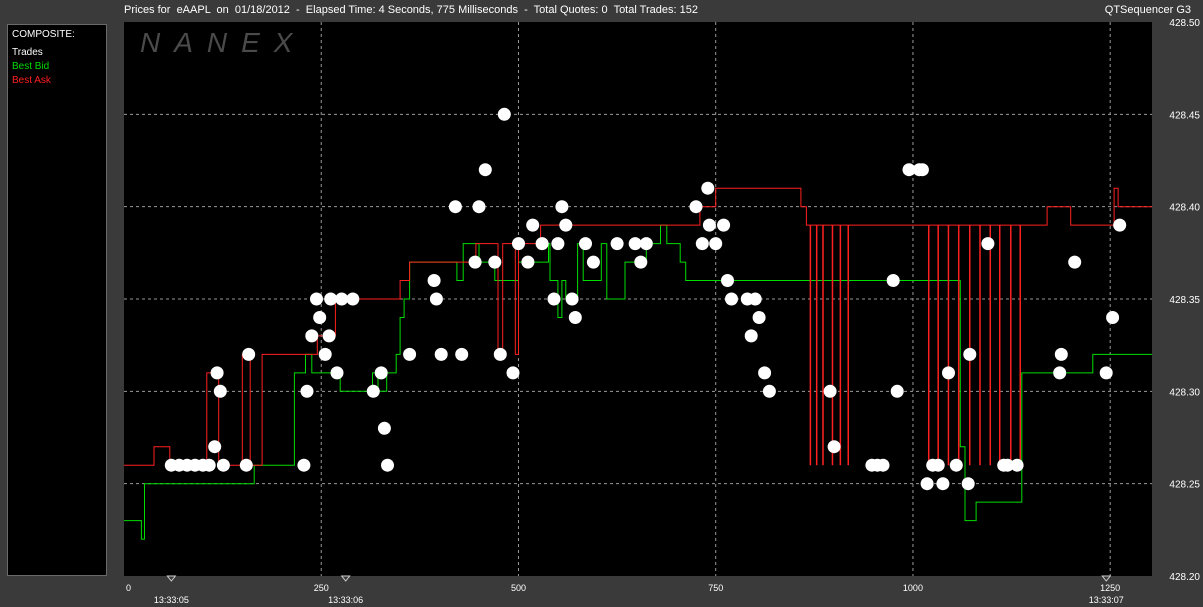 The image size is (1203, 607). What do you see at coordinates (223, 42) in the screenshot?
I see `nanex-watermark: NANEX` at bounding box center [223, 42].